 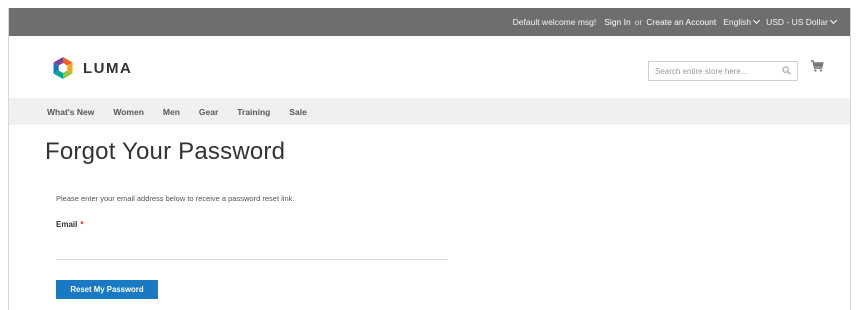 What do you see at coordinates (171, 112) in the screenshot?
I see `nav-item-men: Men` at bounding box center [171, 112].